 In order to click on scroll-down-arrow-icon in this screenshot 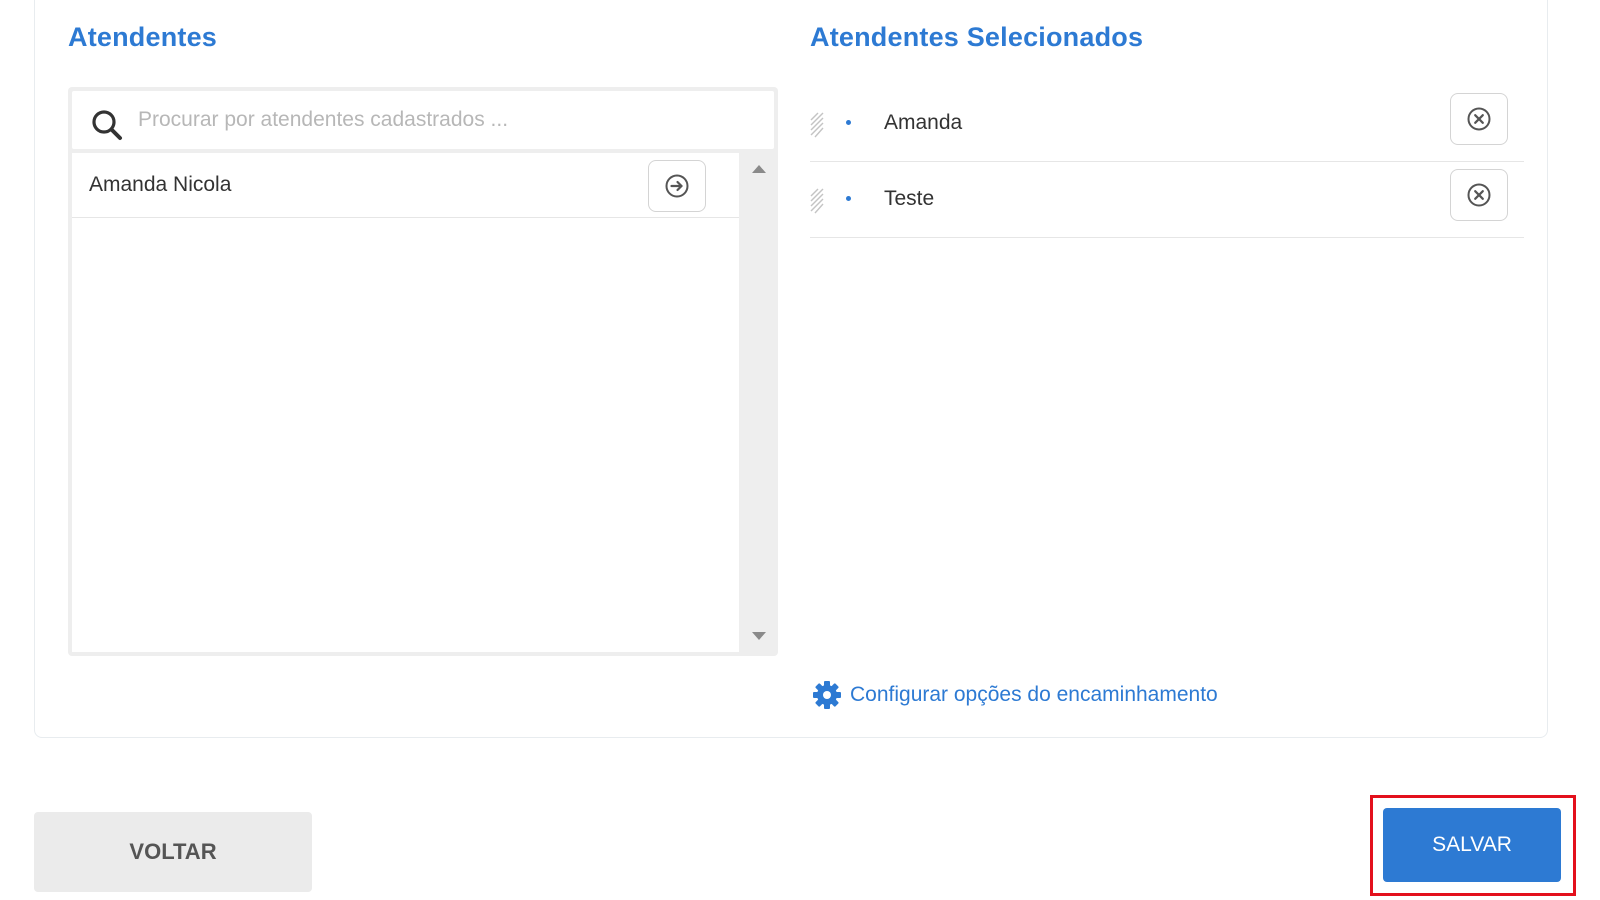, I will do `click(759, 636)`.